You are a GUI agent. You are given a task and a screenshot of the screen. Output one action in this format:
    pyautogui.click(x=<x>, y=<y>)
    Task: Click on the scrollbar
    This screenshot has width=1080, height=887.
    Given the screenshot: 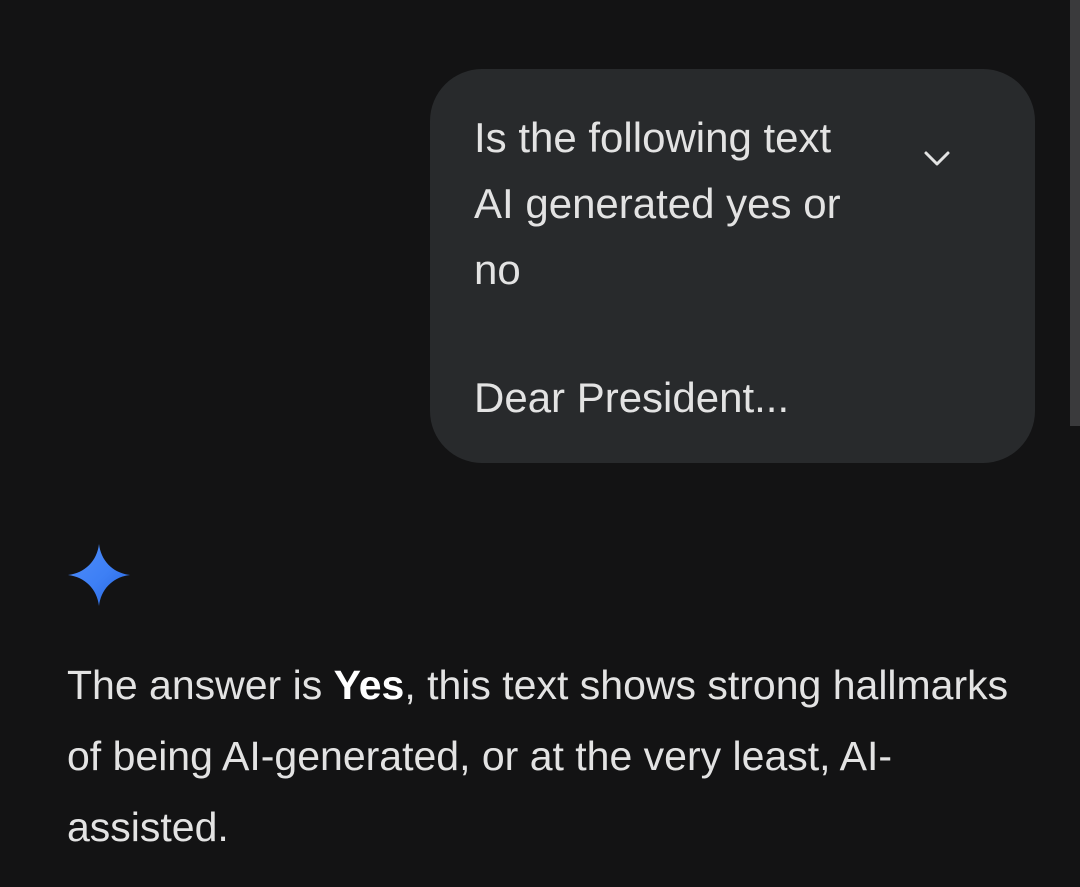 What is the action you would take?
    pyautogui.click(x=1075, y=213)
    